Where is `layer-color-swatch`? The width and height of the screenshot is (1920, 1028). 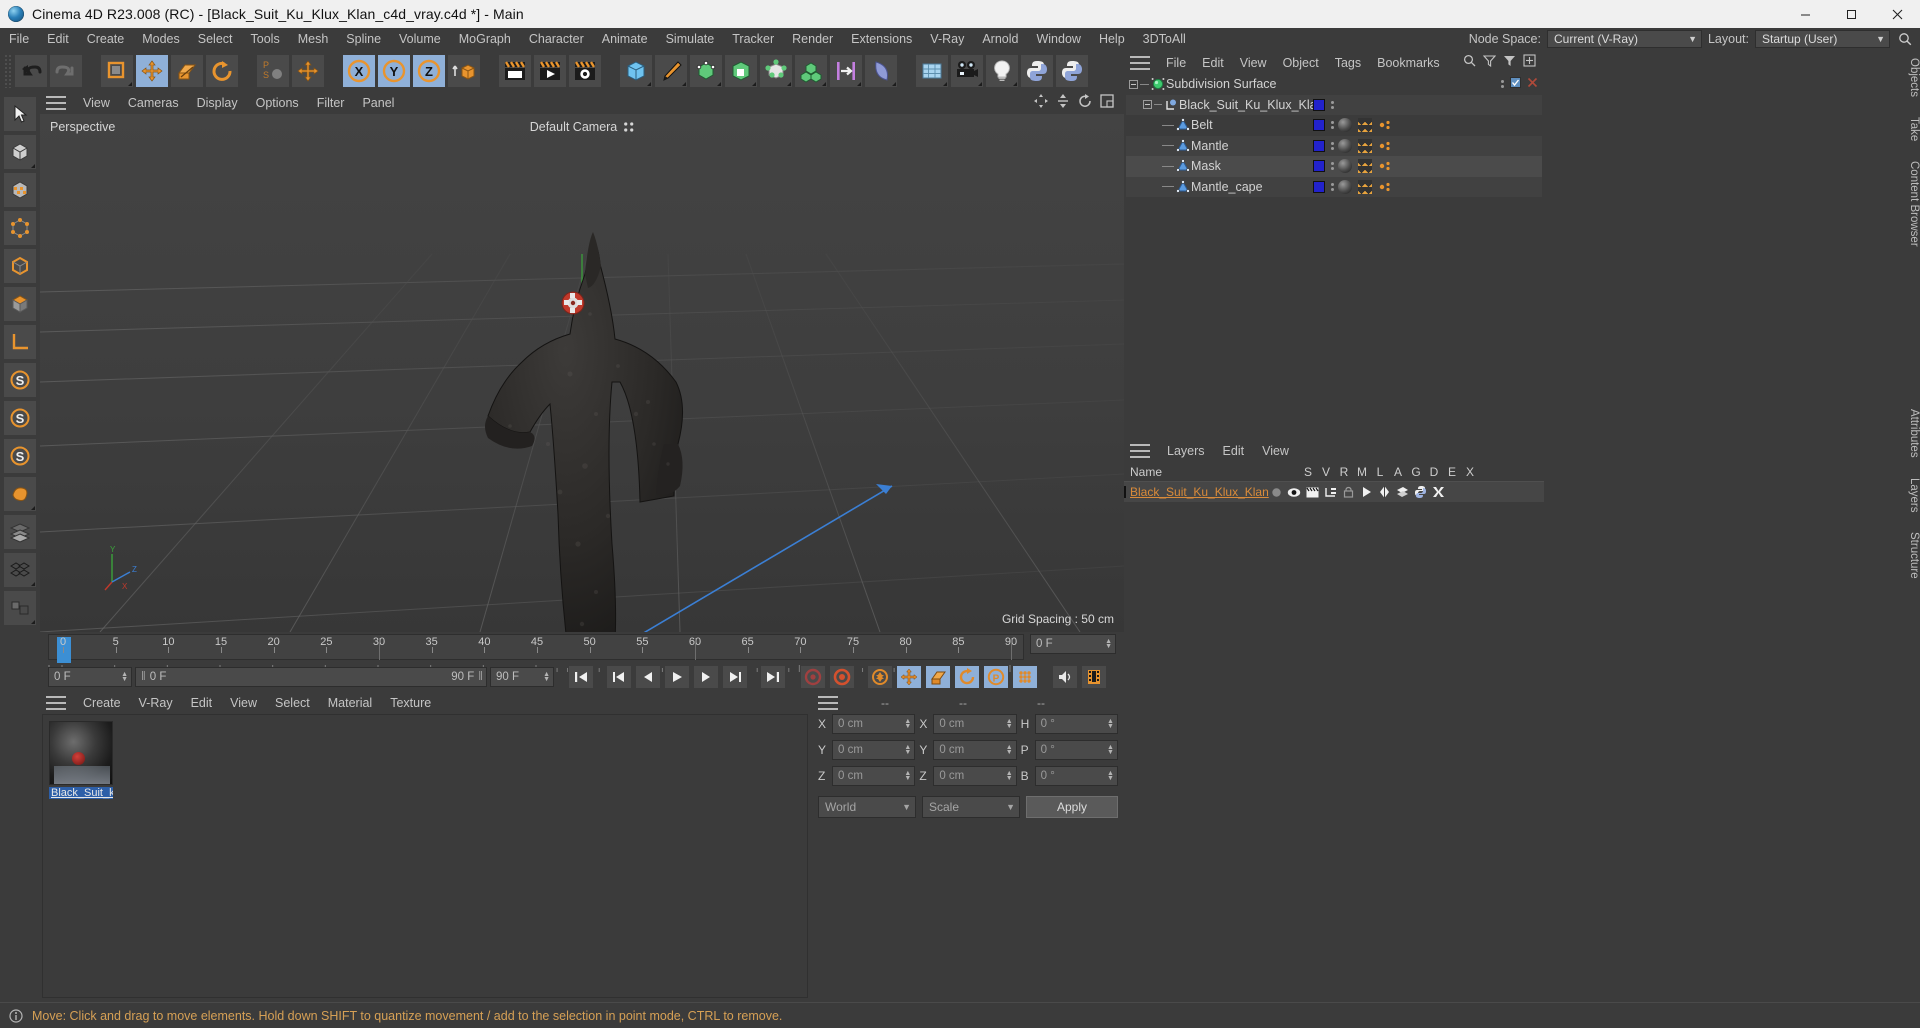 layer-color-swatch is located at coordinates (1125, 492).